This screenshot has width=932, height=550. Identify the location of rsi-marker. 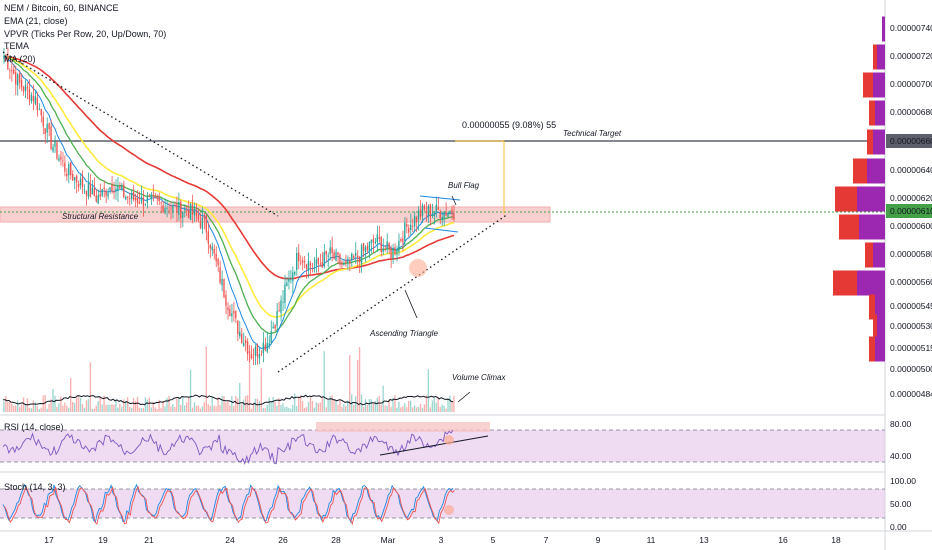
(449, 440).